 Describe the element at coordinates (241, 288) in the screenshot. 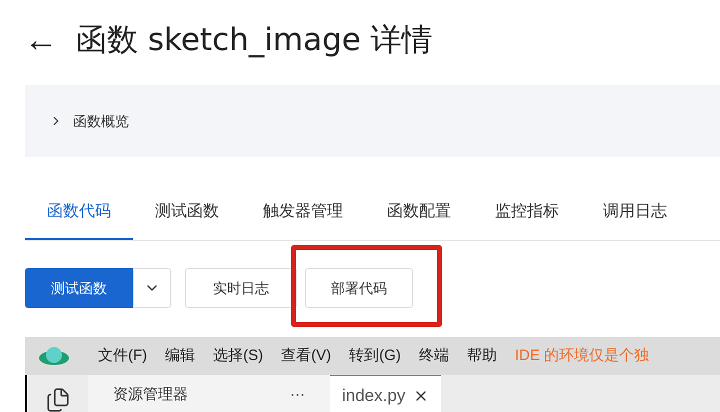

I see `realtime-log-button: 实时日志` at that location.